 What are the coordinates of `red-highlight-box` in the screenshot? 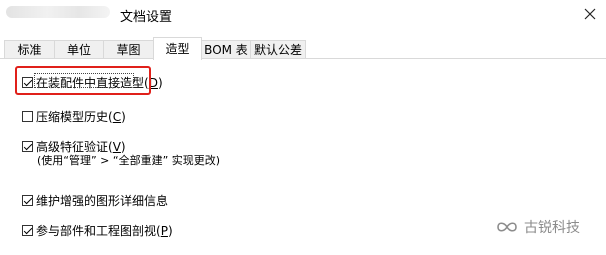 It's located at (83, 80).